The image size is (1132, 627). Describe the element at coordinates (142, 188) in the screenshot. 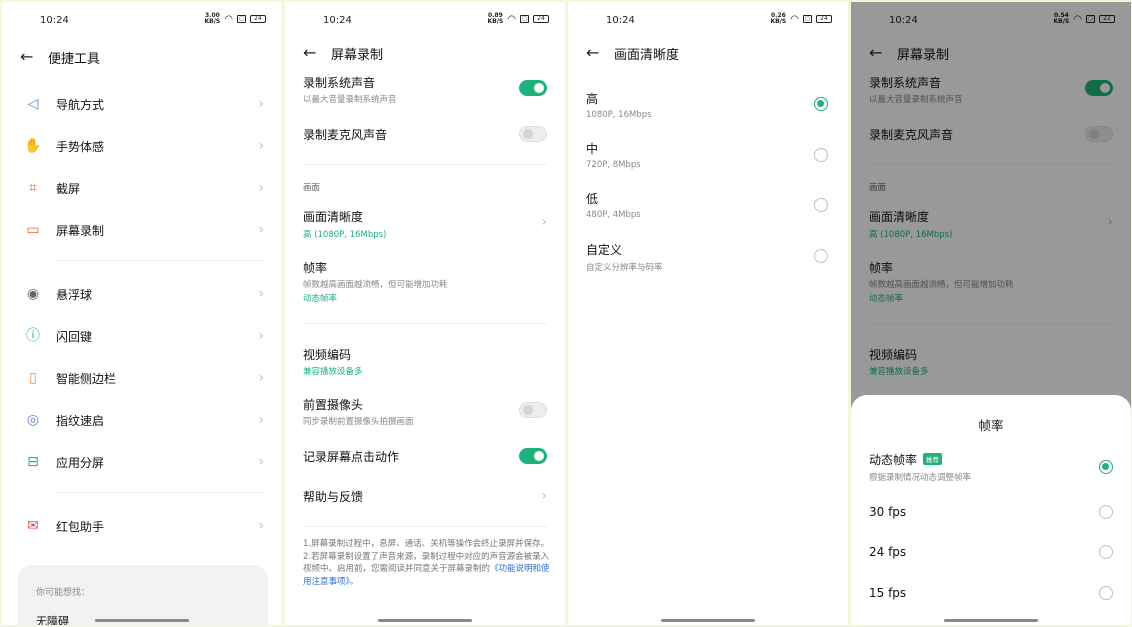

I see `list-item-screenshot: ⌗ 截屏 ›` at that location.